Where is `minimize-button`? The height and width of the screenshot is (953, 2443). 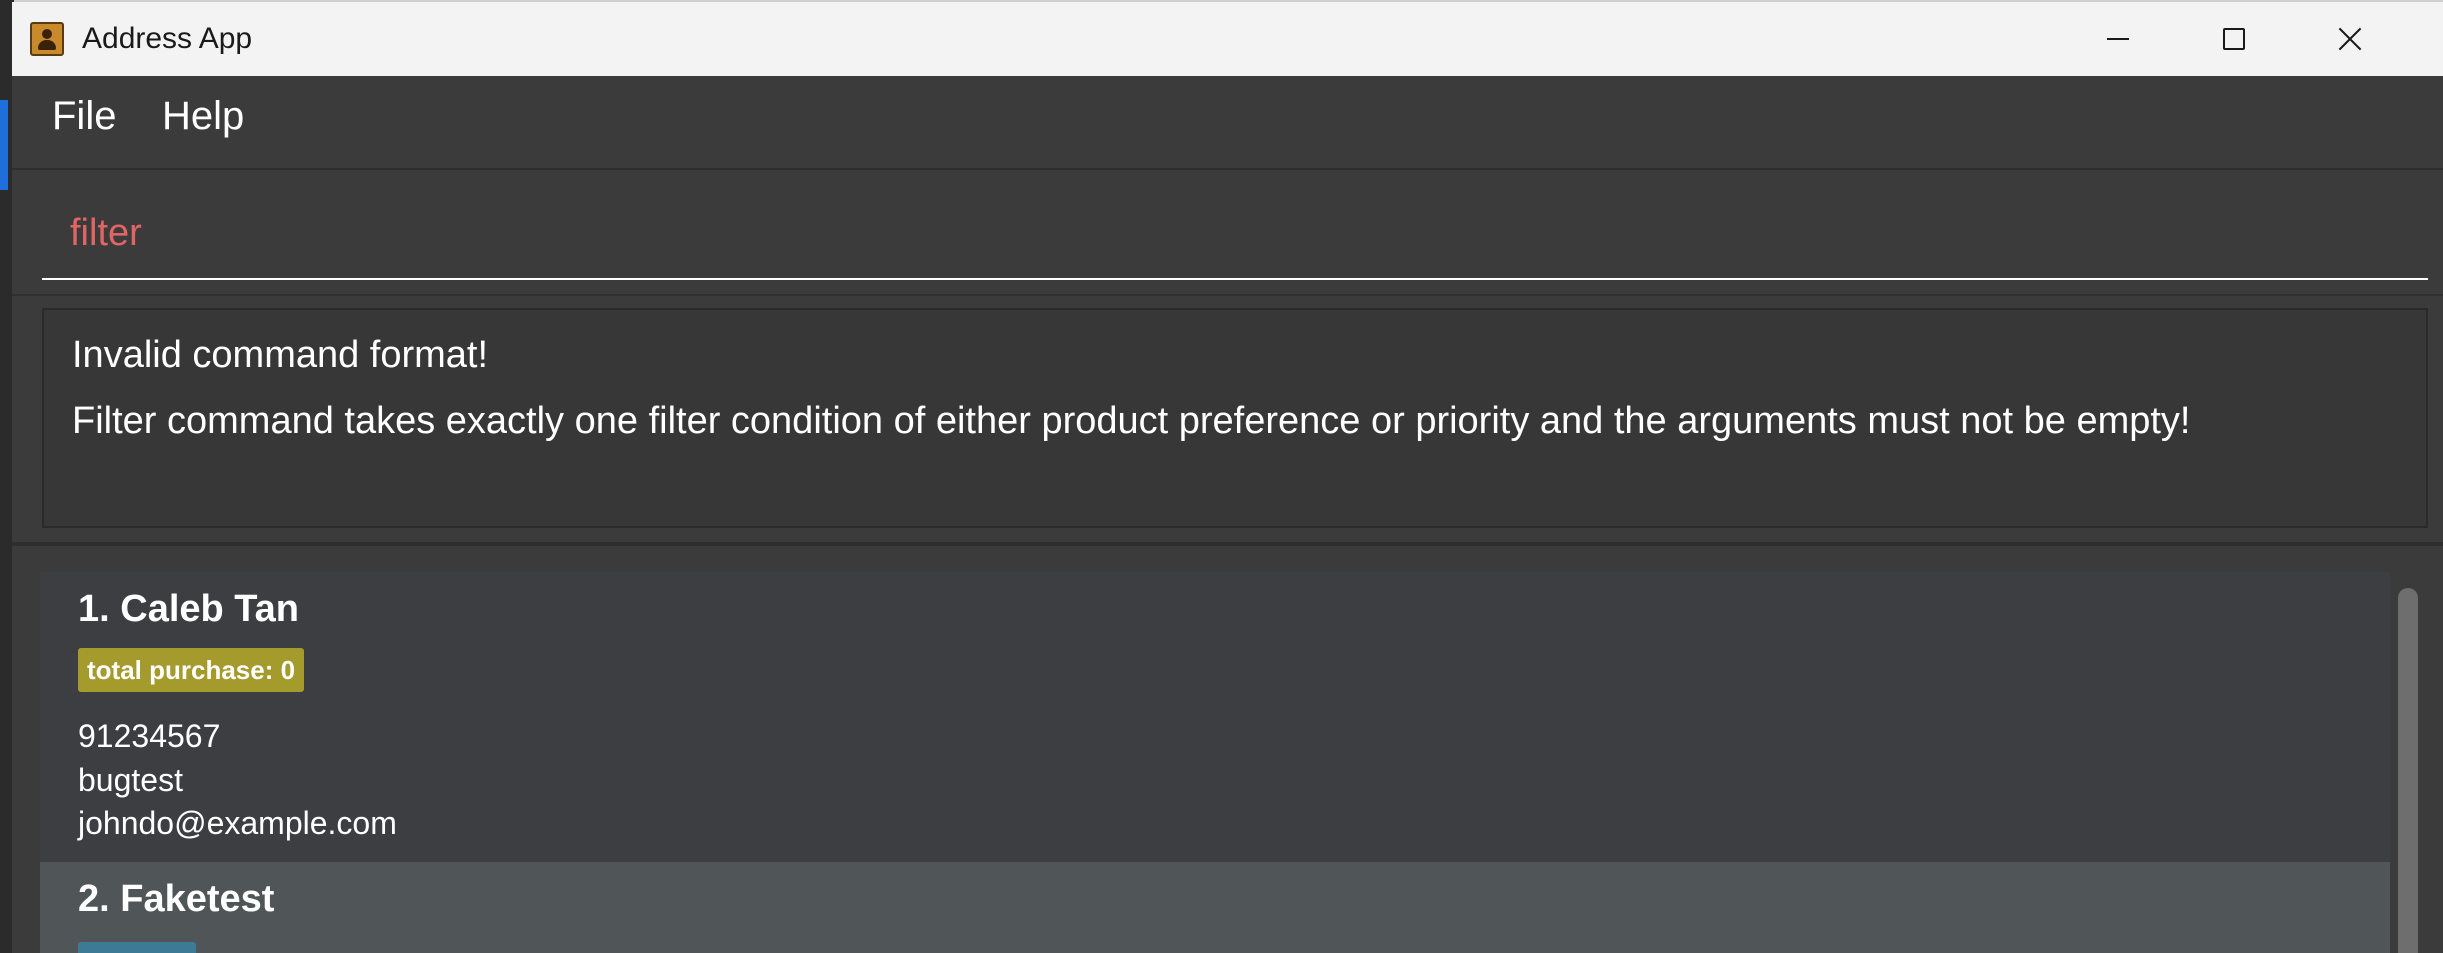
minimize-button is located at coordinates (2118, 39).